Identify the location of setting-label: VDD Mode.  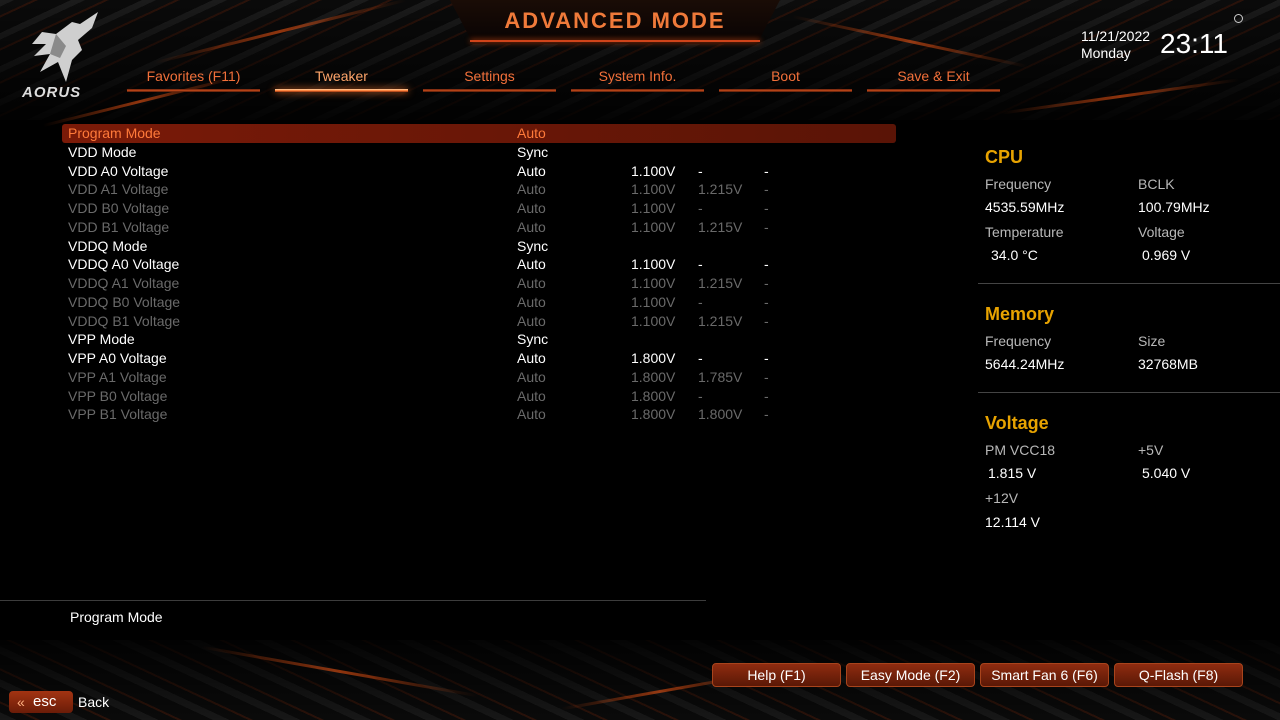
(102, 151).